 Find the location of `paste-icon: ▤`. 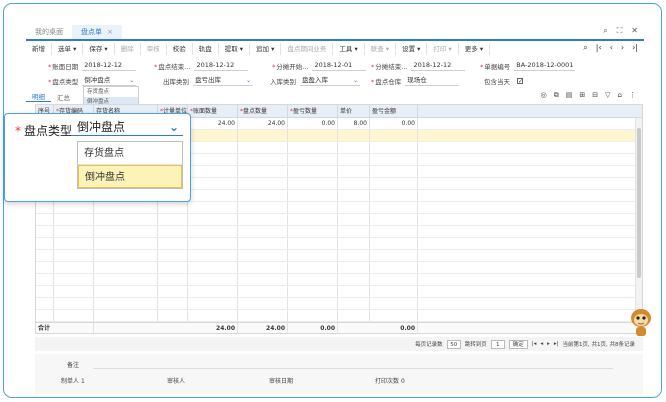

paste-icon: ▤ is located at coordinates (569, 95).